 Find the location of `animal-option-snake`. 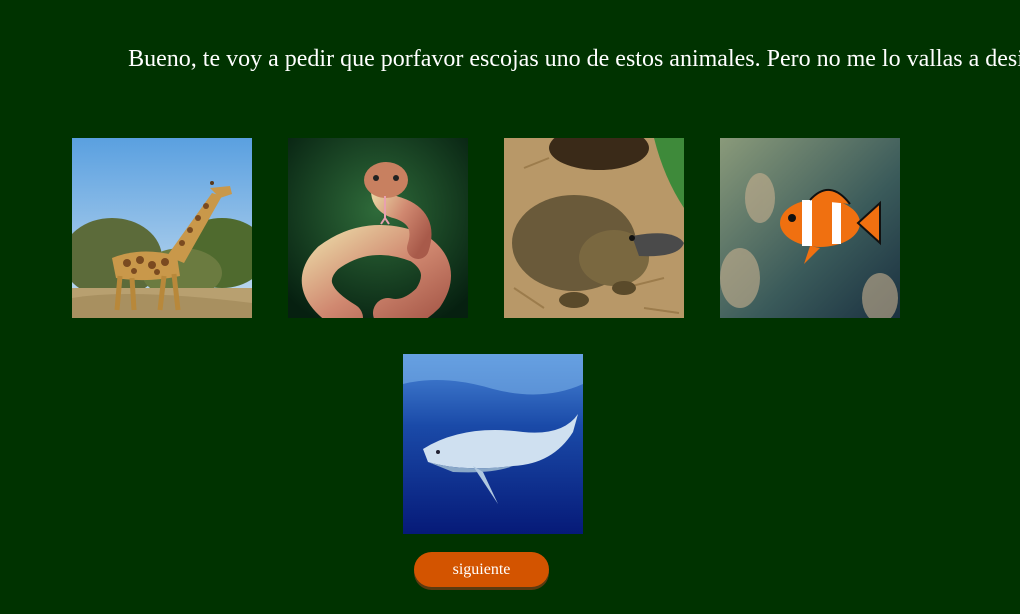

animal-option-snake is located at coordinates (378, 228).